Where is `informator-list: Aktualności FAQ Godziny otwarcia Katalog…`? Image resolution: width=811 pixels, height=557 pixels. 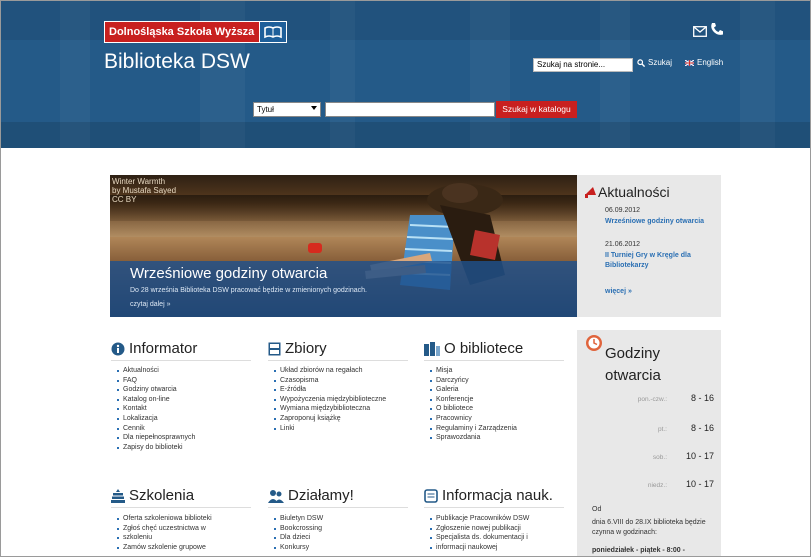
informator-list: Aktualności FAQ Godziny otwarcia Katalog… is located at coordinates (155, 409).